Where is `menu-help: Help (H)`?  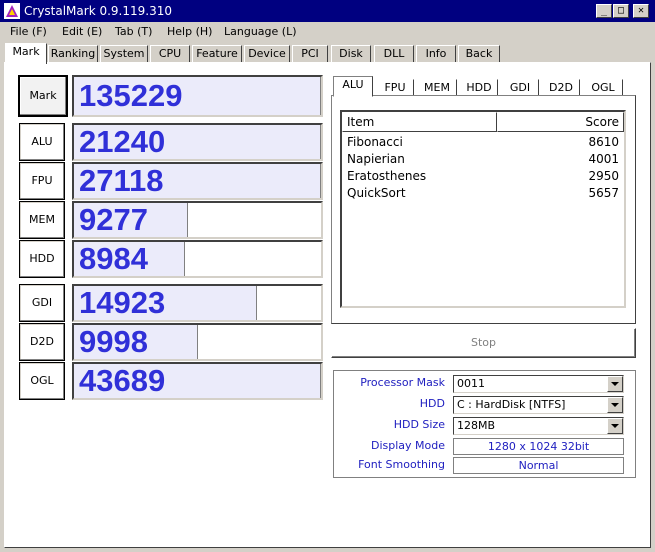
menu-help: Help (H) is located at coordinates (189, 32).